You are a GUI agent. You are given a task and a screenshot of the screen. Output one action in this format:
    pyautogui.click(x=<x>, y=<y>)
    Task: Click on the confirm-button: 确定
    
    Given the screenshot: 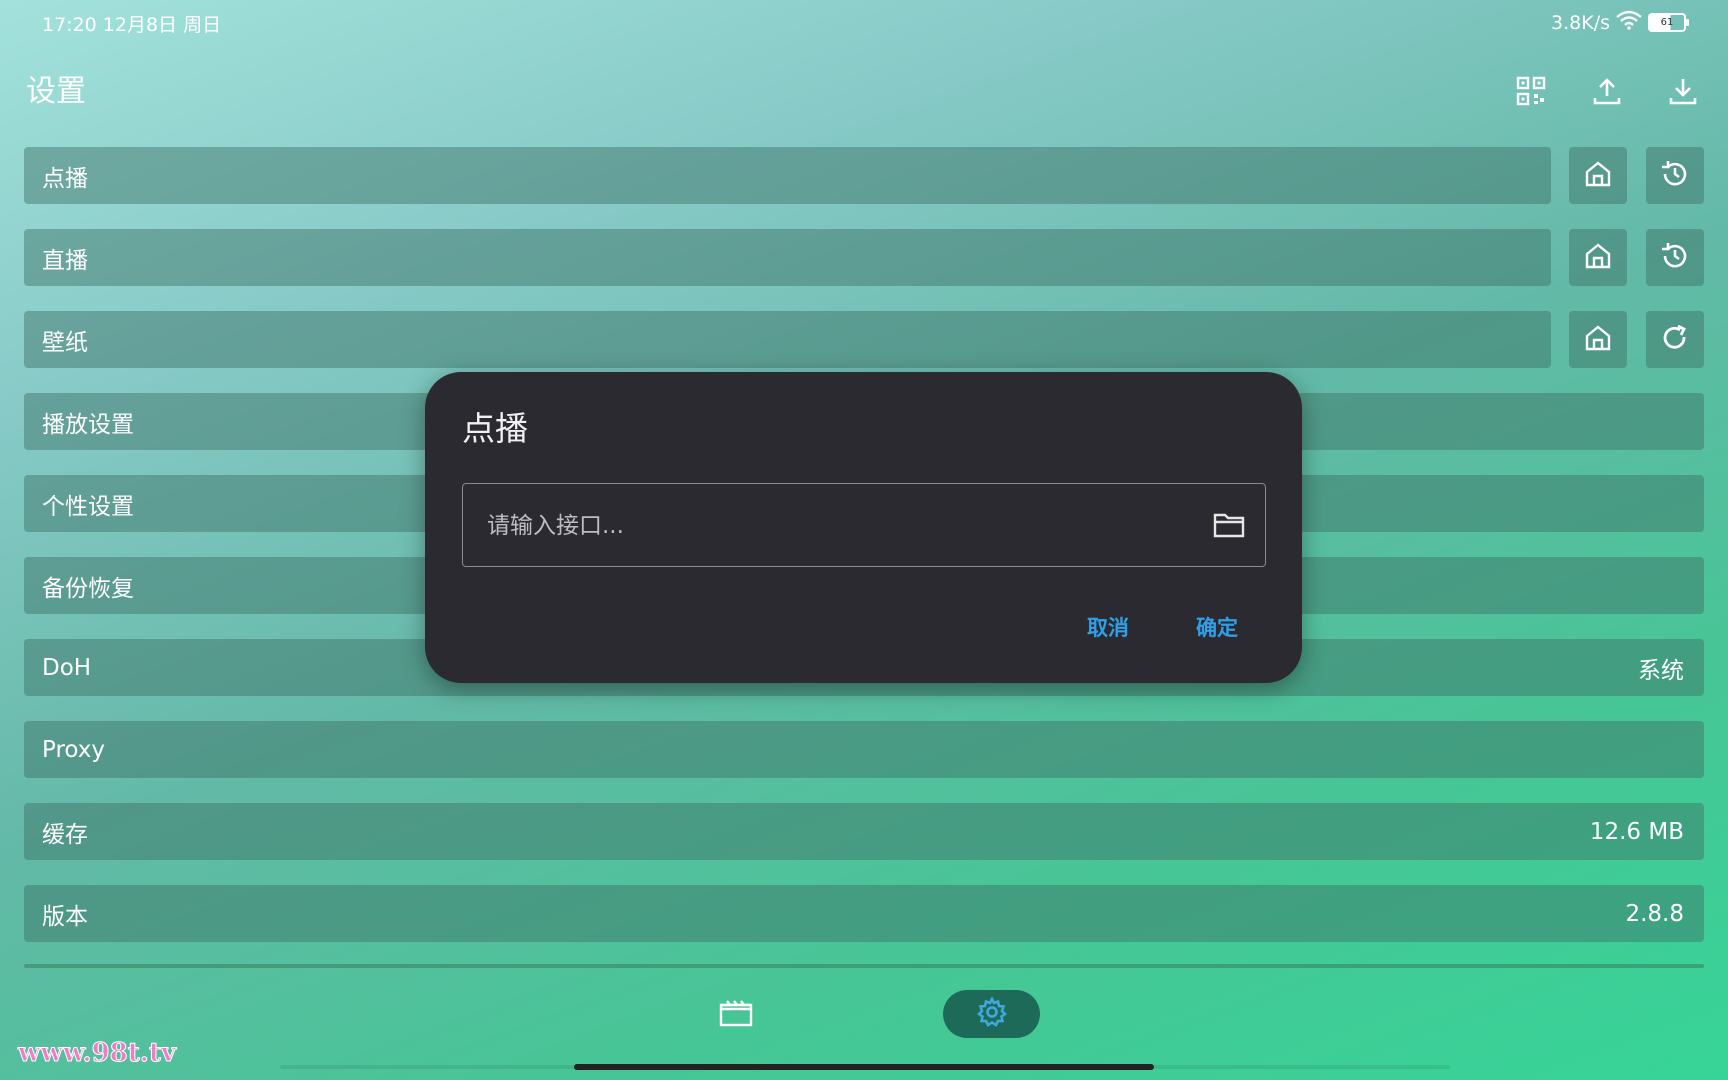 What is the action you would take?
    pyautogui.click(x=1217, y=627)
    